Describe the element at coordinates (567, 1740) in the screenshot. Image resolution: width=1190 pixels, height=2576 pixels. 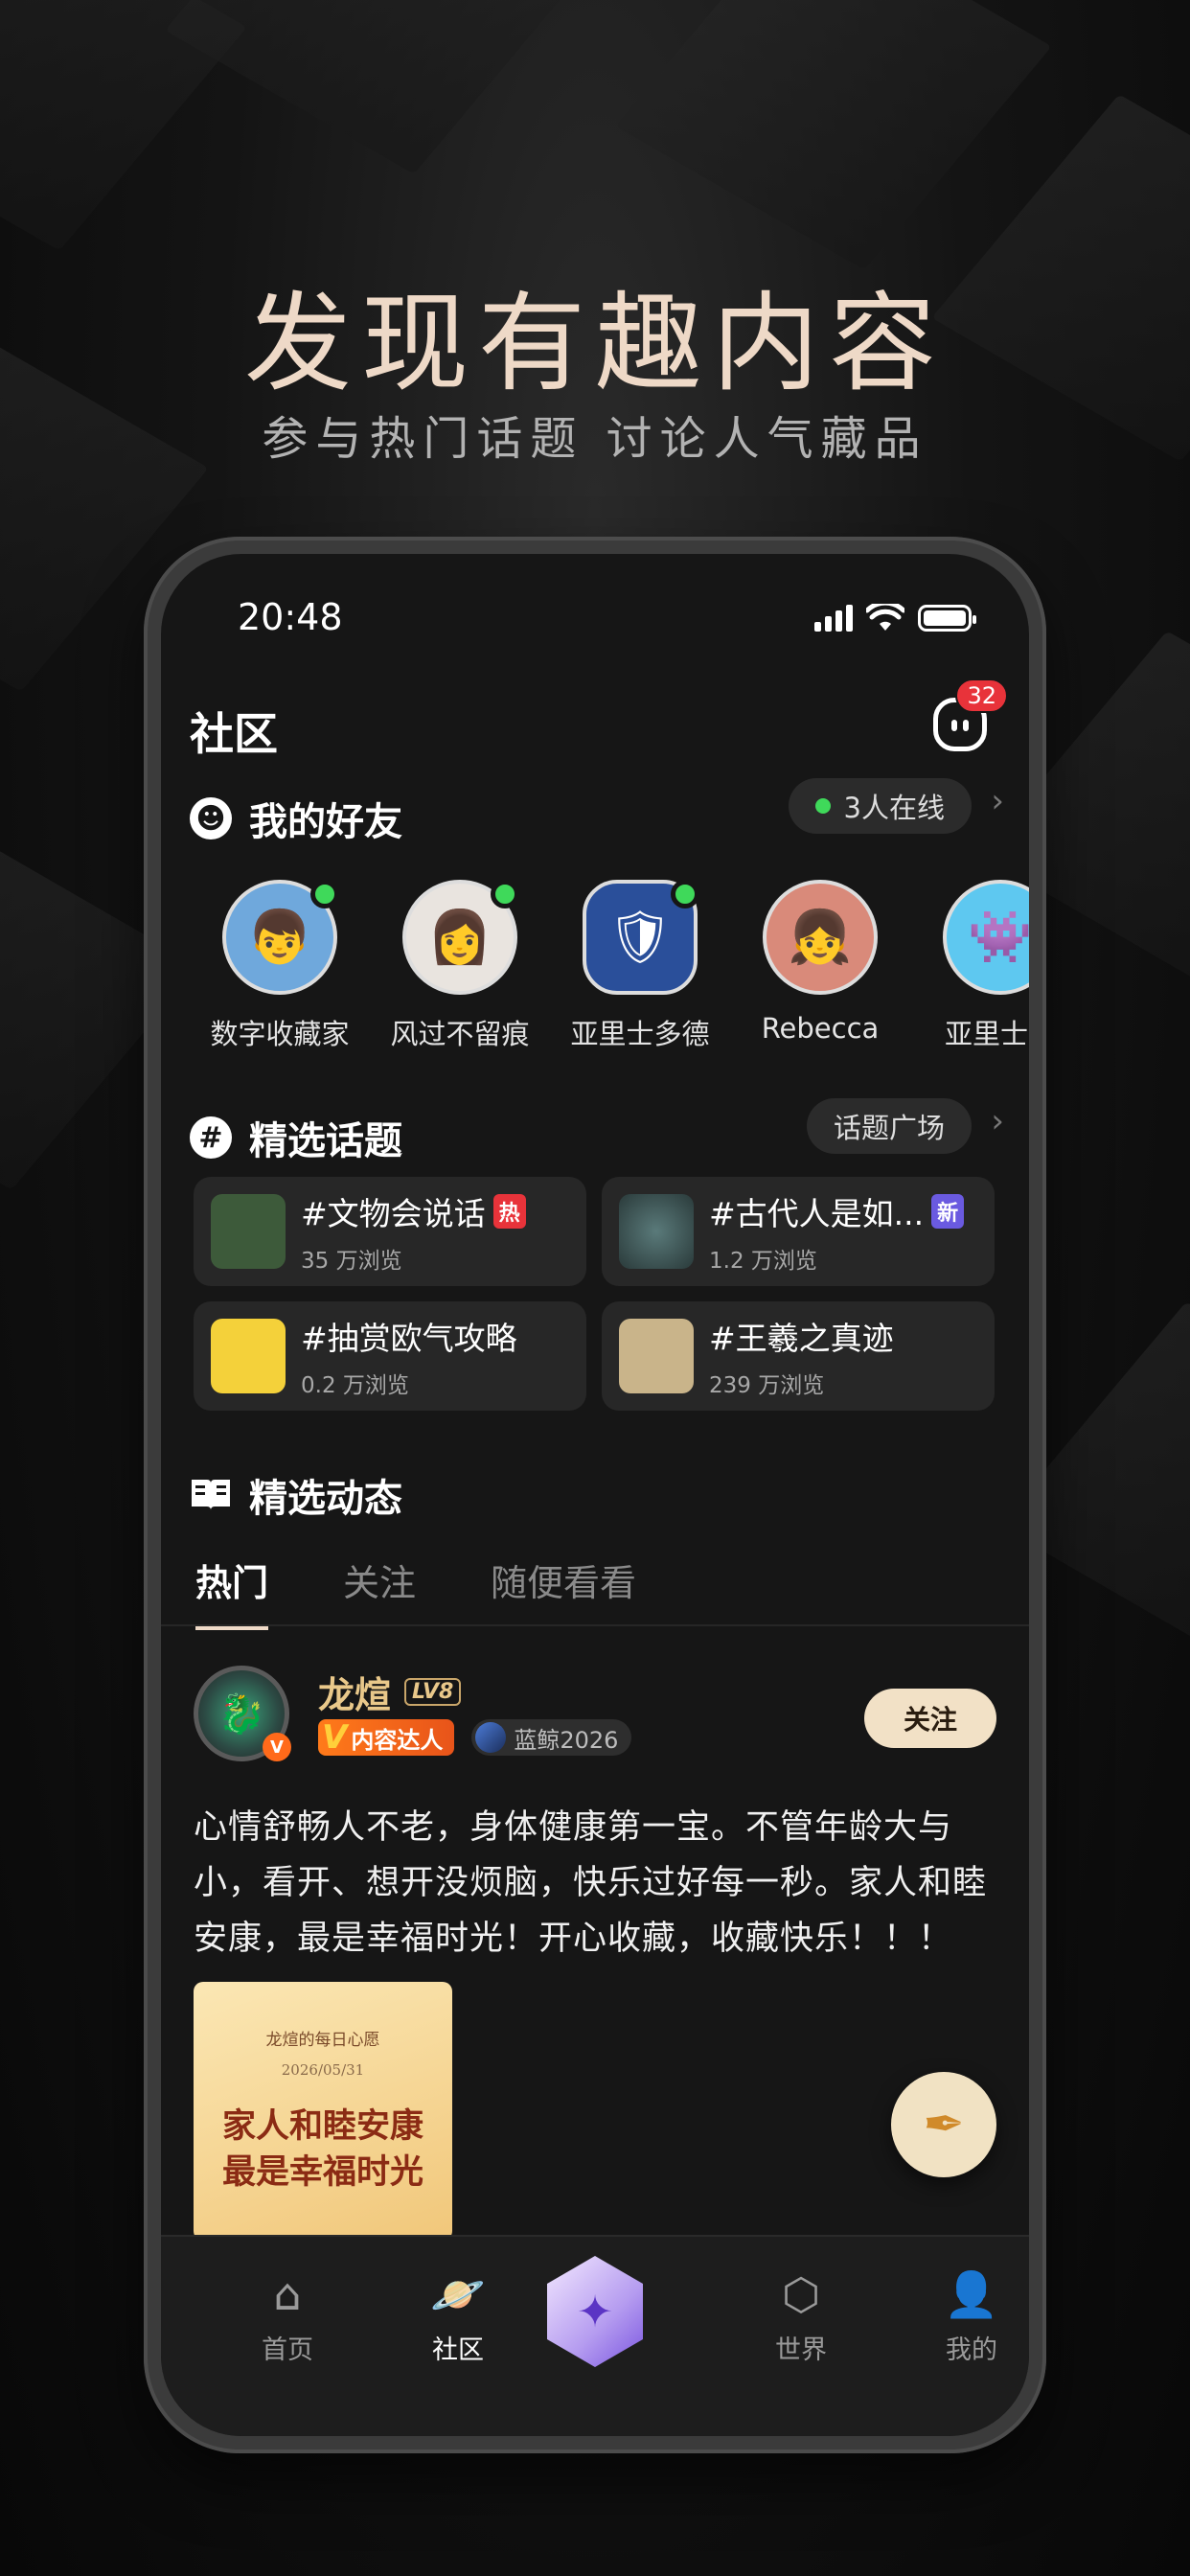
I see `collection-label: 蓝鲸2026` at that location.